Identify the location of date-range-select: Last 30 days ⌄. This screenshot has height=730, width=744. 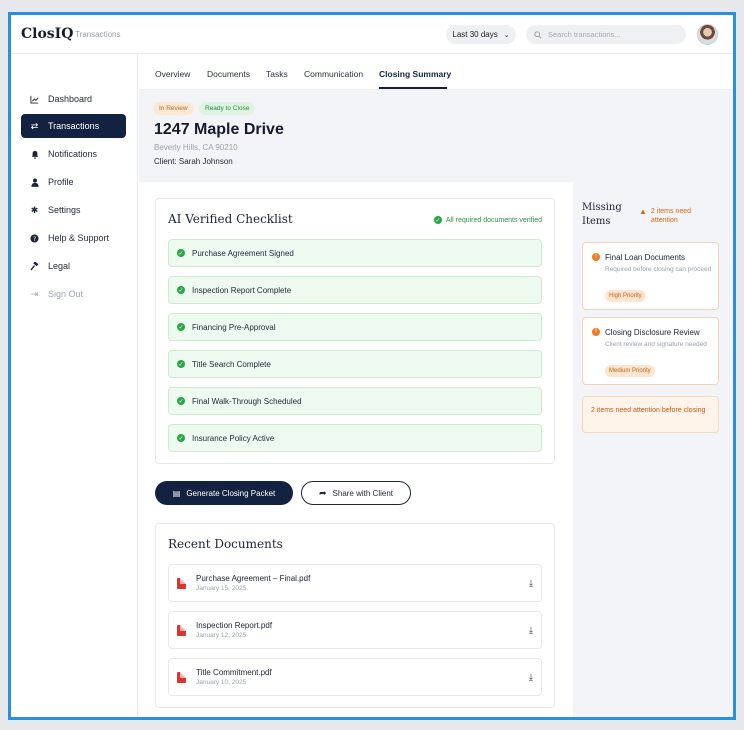
(481, 34).